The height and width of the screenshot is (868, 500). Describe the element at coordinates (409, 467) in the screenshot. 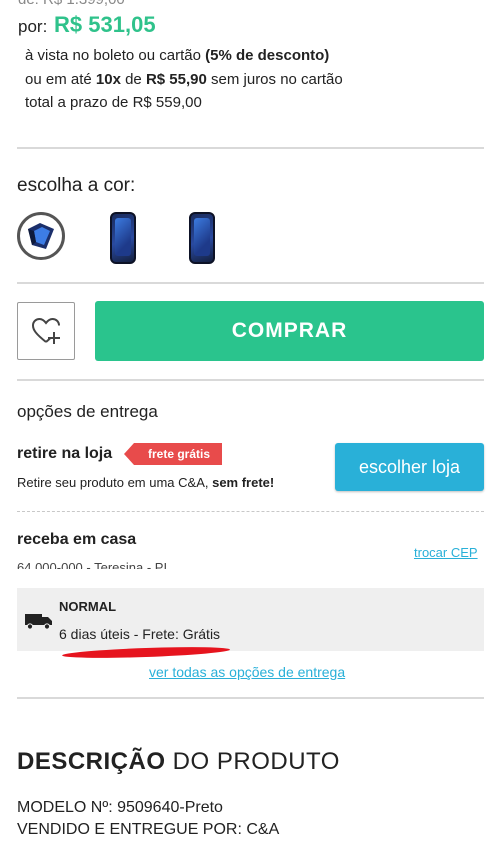

I see `choose-store-button: escolher loja` at that location.